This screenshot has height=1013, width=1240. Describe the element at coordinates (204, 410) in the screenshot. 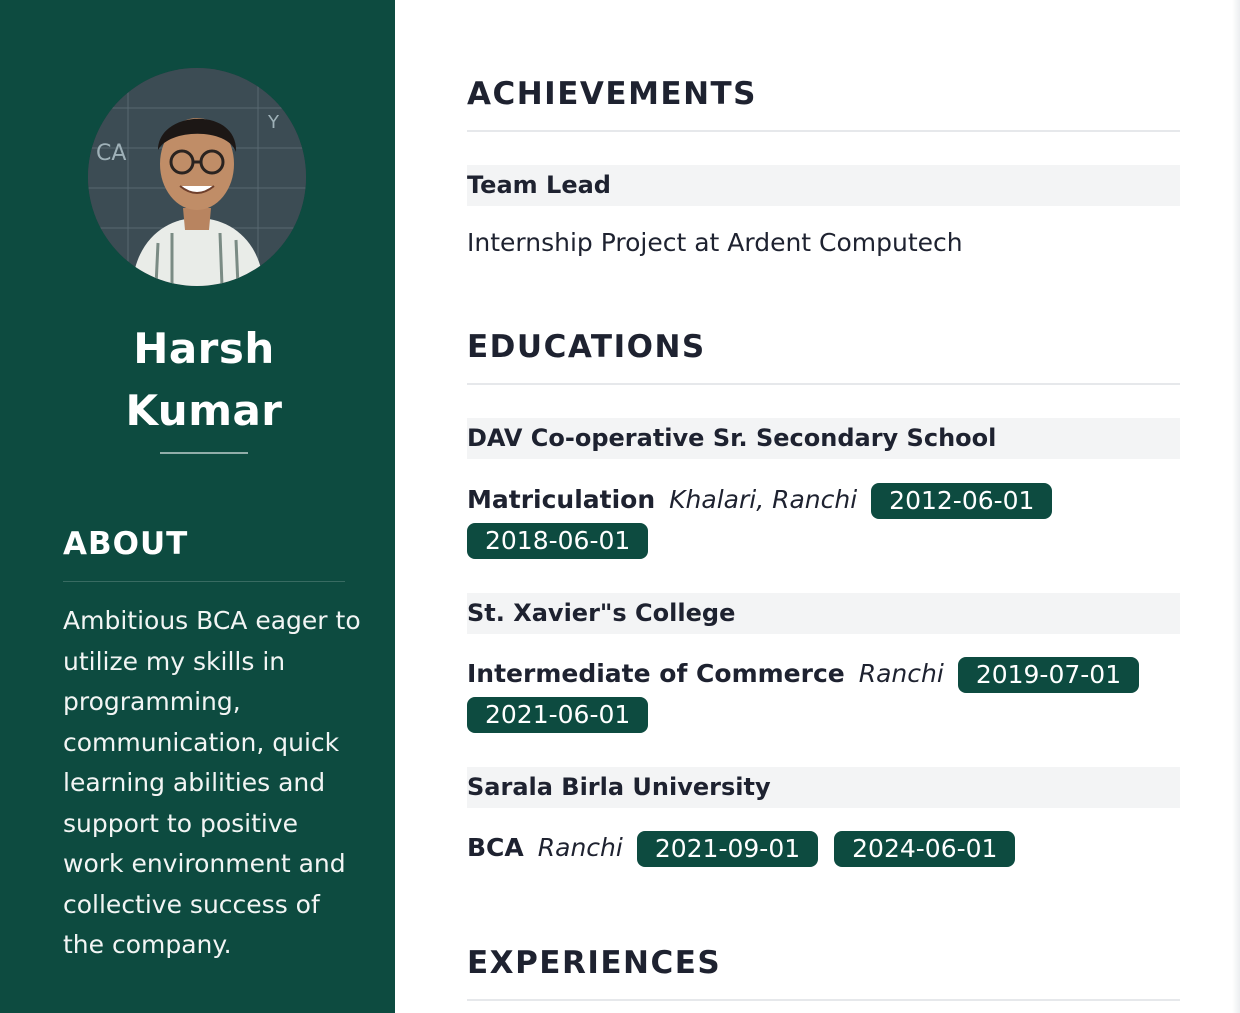

I see `last-name: Kumar` at that location.